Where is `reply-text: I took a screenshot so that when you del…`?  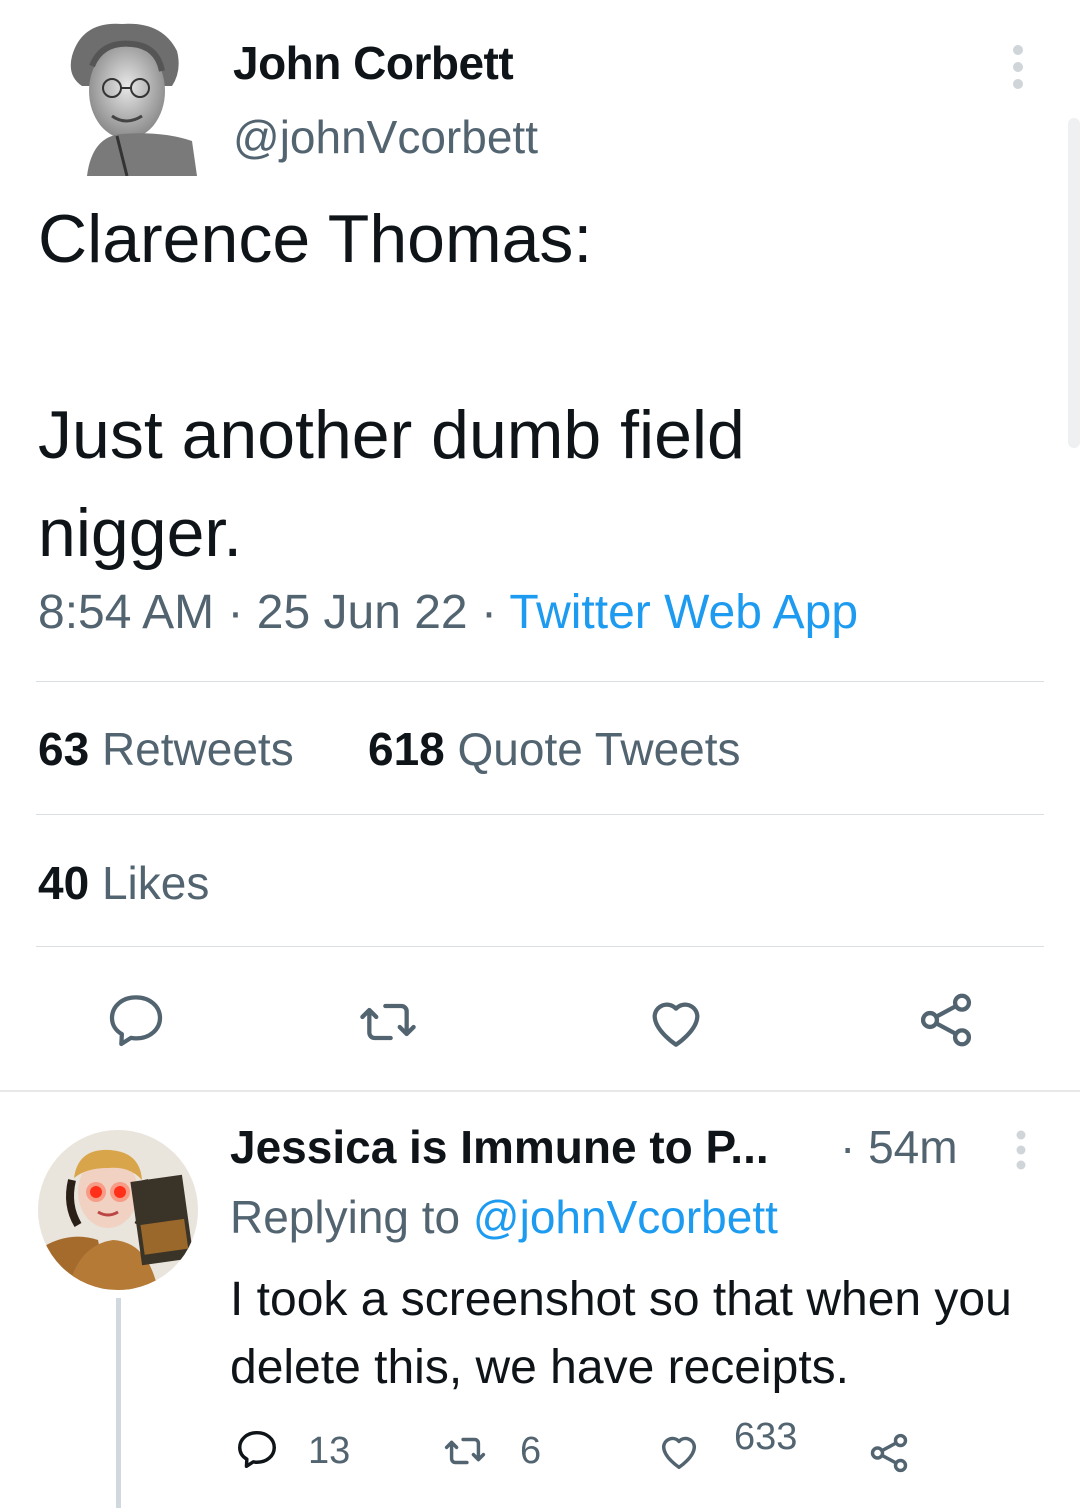
reply-text: I took a screenshot so that when you del… is located at coordinates (621, 1333).